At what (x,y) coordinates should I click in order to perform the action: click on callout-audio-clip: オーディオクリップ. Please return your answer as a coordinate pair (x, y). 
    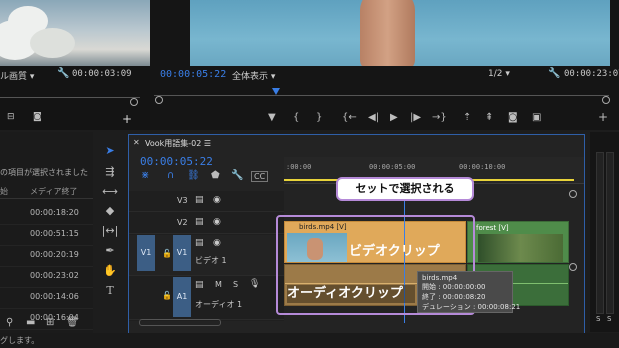
    Looking at the image, I should click on (351, 294).